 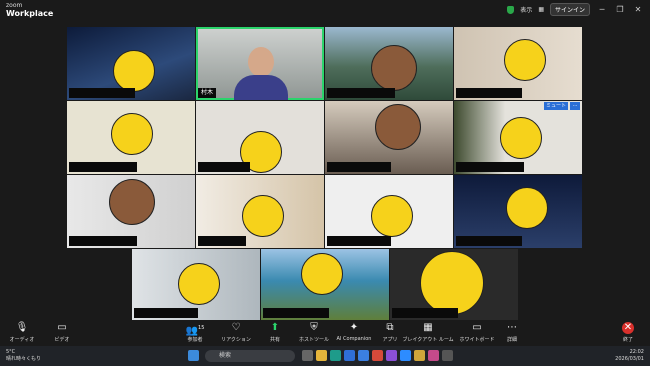 What do you see at coordinates (207, 93) in the screenshot?
I see `participant-name: 村木` at bounding box center [207, 93].